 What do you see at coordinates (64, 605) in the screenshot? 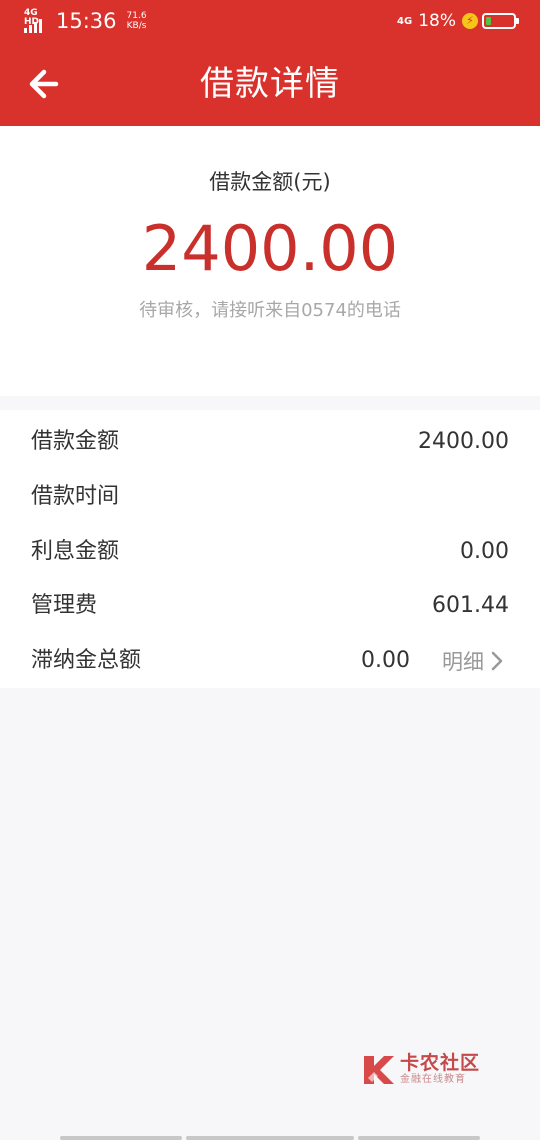
I see `detail-label: 管理费` at bounding box center [64, 605].